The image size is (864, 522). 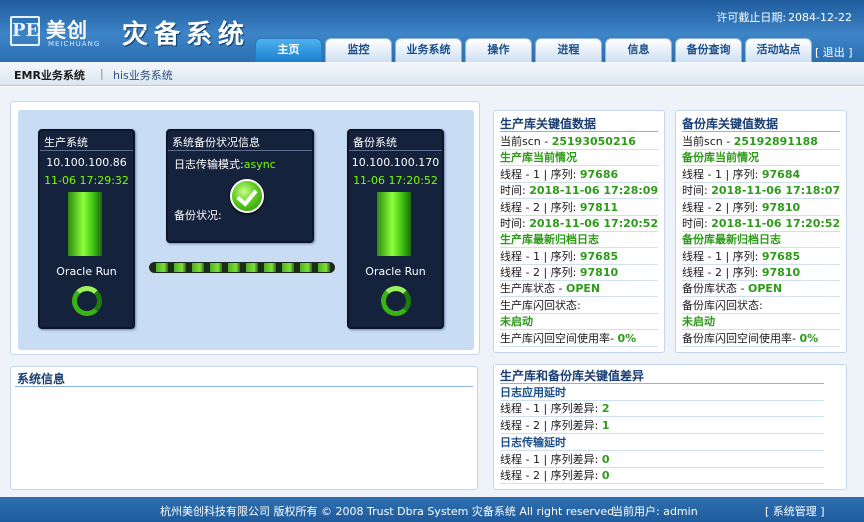 I want to click on logo-en-text: MEICHUANG, so click(x=74, y=44).